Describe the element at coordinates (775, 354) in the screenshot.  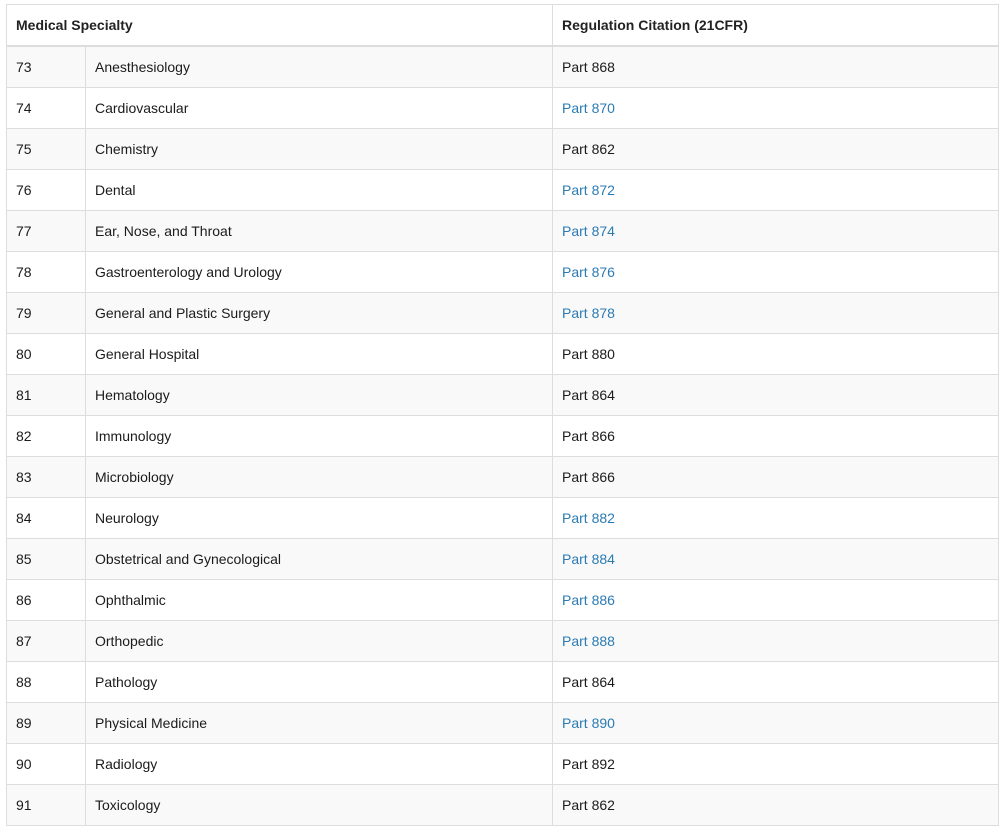
I see `regulation-citation-cell: Part 880` at that location.